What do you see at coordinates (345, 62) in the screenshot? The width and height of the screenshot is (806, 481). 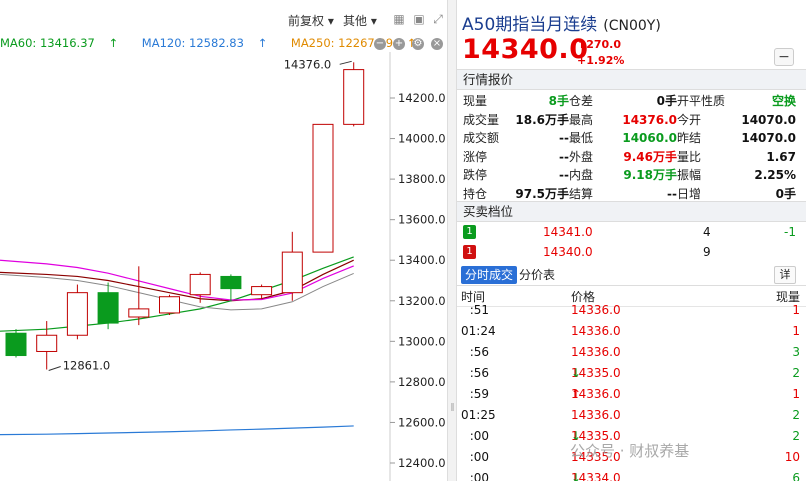 I see `high-pointer` at bounding box center [345, 62].